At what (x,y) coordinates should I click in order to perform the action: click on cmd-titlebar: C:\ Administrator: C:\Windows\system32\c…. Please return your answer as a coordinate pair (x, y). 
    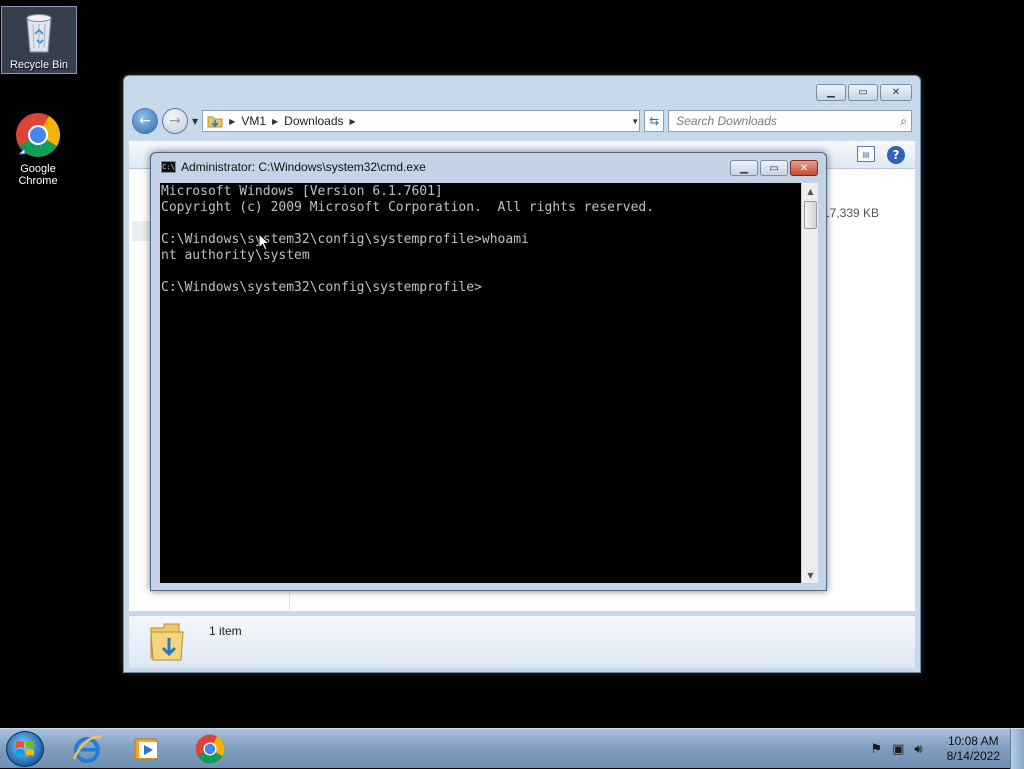
    Looking at the image, I should click on (488, 167).